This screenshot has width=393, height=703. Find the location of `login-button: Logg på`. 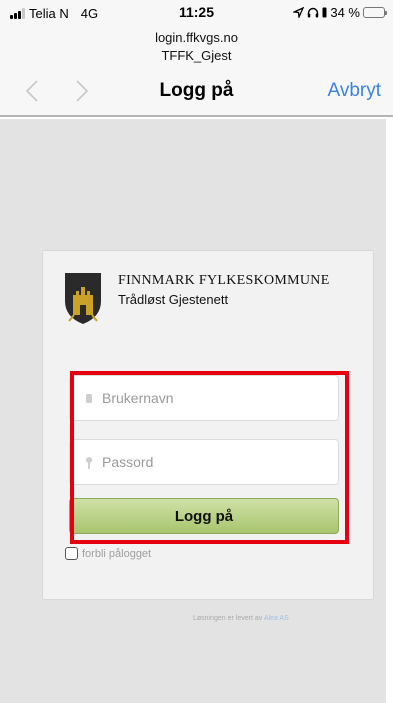

login-button: Logg på is located at coordinates (204, 516).